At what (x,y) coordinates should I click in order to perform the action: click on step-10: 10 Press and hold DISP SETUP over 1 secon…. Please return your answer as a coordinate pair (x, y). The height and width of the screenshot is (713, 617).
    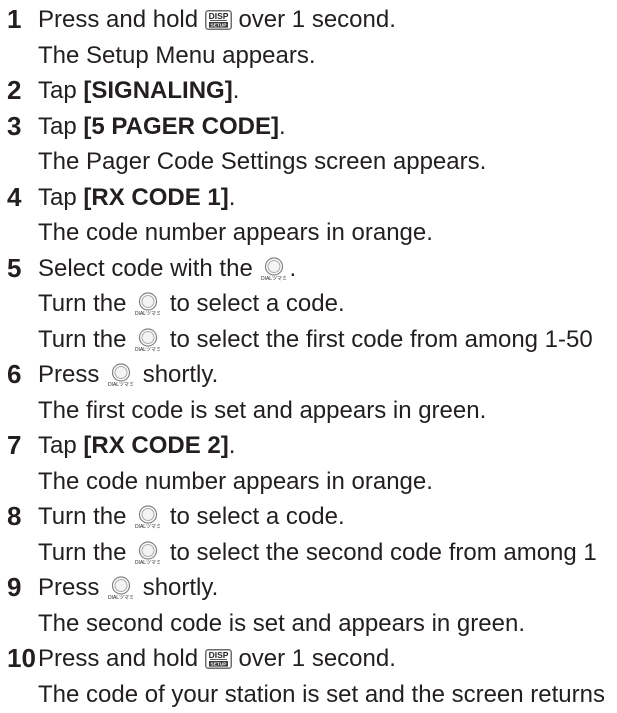
    Looking at the image, I should click on (308, 676).